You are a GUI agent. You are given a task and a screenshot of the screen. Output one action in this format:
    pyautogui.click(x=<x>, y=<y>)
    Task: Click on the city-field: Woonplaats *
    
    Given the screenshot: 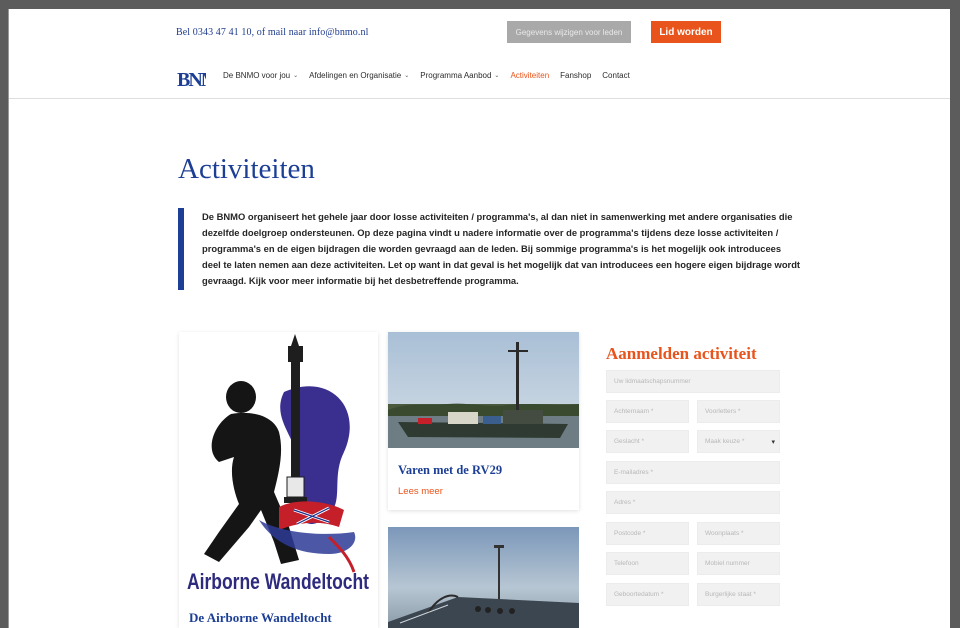 What is the action you would take?
    pyautogui.click(x=738, y=533)
    